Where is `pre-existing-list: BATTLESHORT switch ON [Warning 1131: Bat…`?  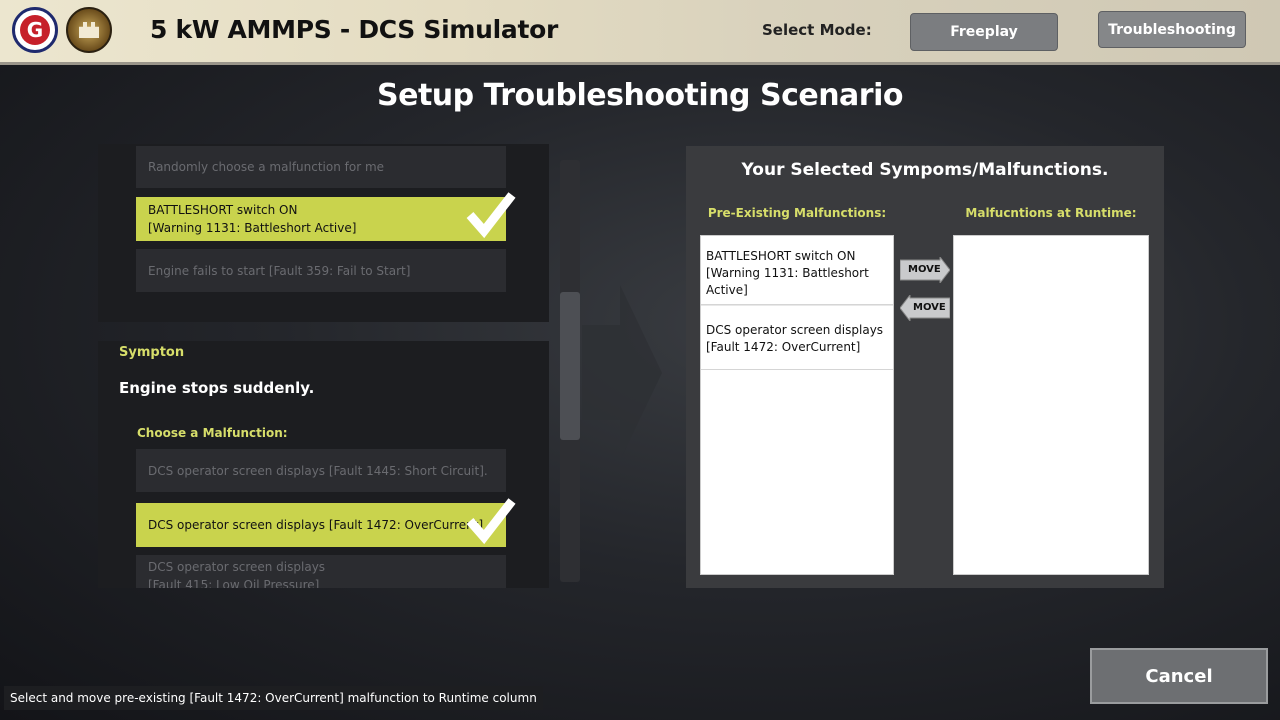 pre-existing-list: BATTLESHORT switch ON [Warning 1131: Bat… is located at coordinates (797, 405).